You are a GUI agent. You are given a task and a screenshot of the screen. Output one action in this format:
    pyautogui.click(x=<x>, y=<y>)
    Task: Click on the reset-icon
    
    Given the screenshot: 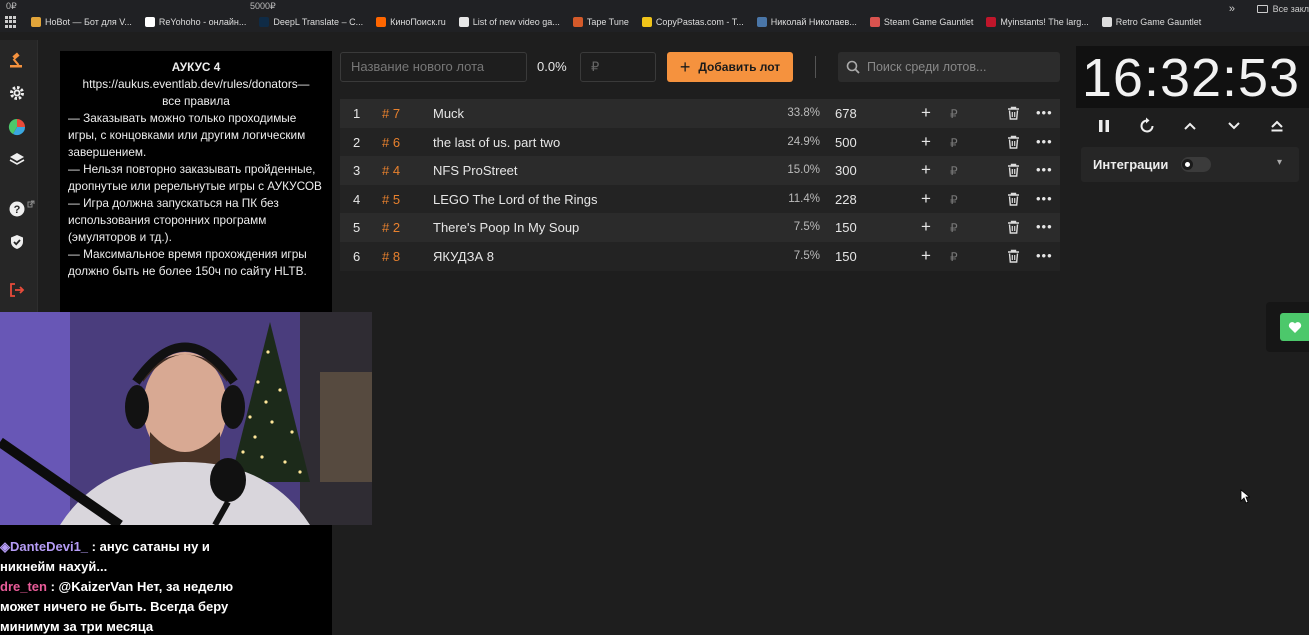 What is the action you would take?
    pyautogui.click(x=1147, y=126)
    